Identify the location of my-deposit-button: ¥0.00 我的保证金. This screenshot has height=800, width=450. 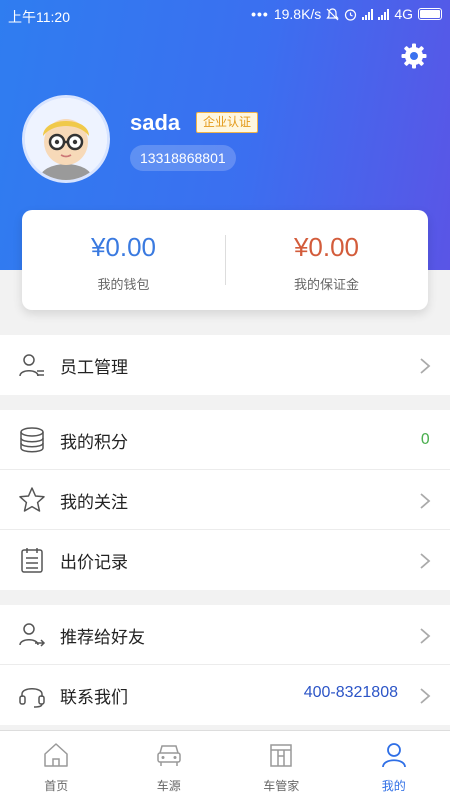
(326, 260).